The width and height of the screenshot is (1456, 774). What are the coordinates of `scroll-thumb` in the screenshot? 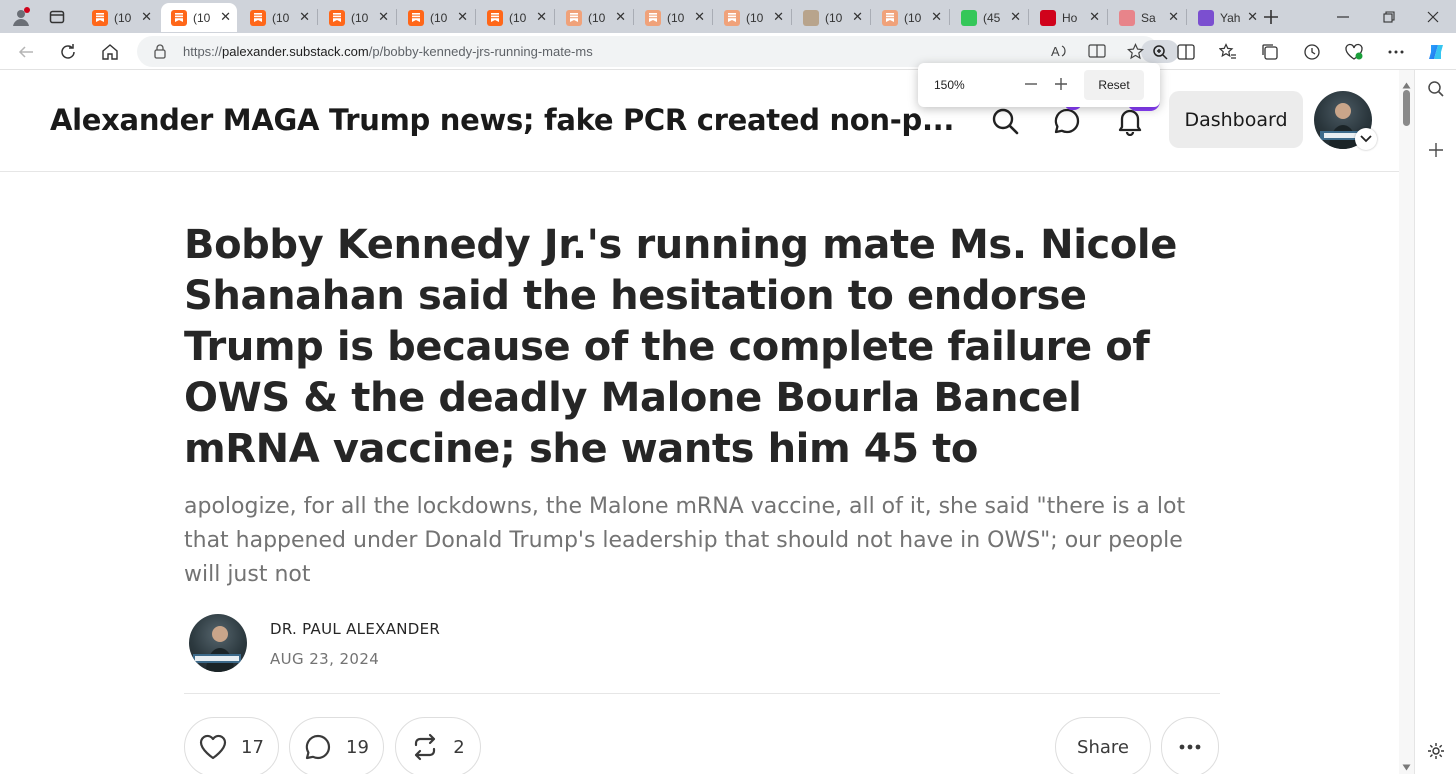 It's located at (1406, 108).